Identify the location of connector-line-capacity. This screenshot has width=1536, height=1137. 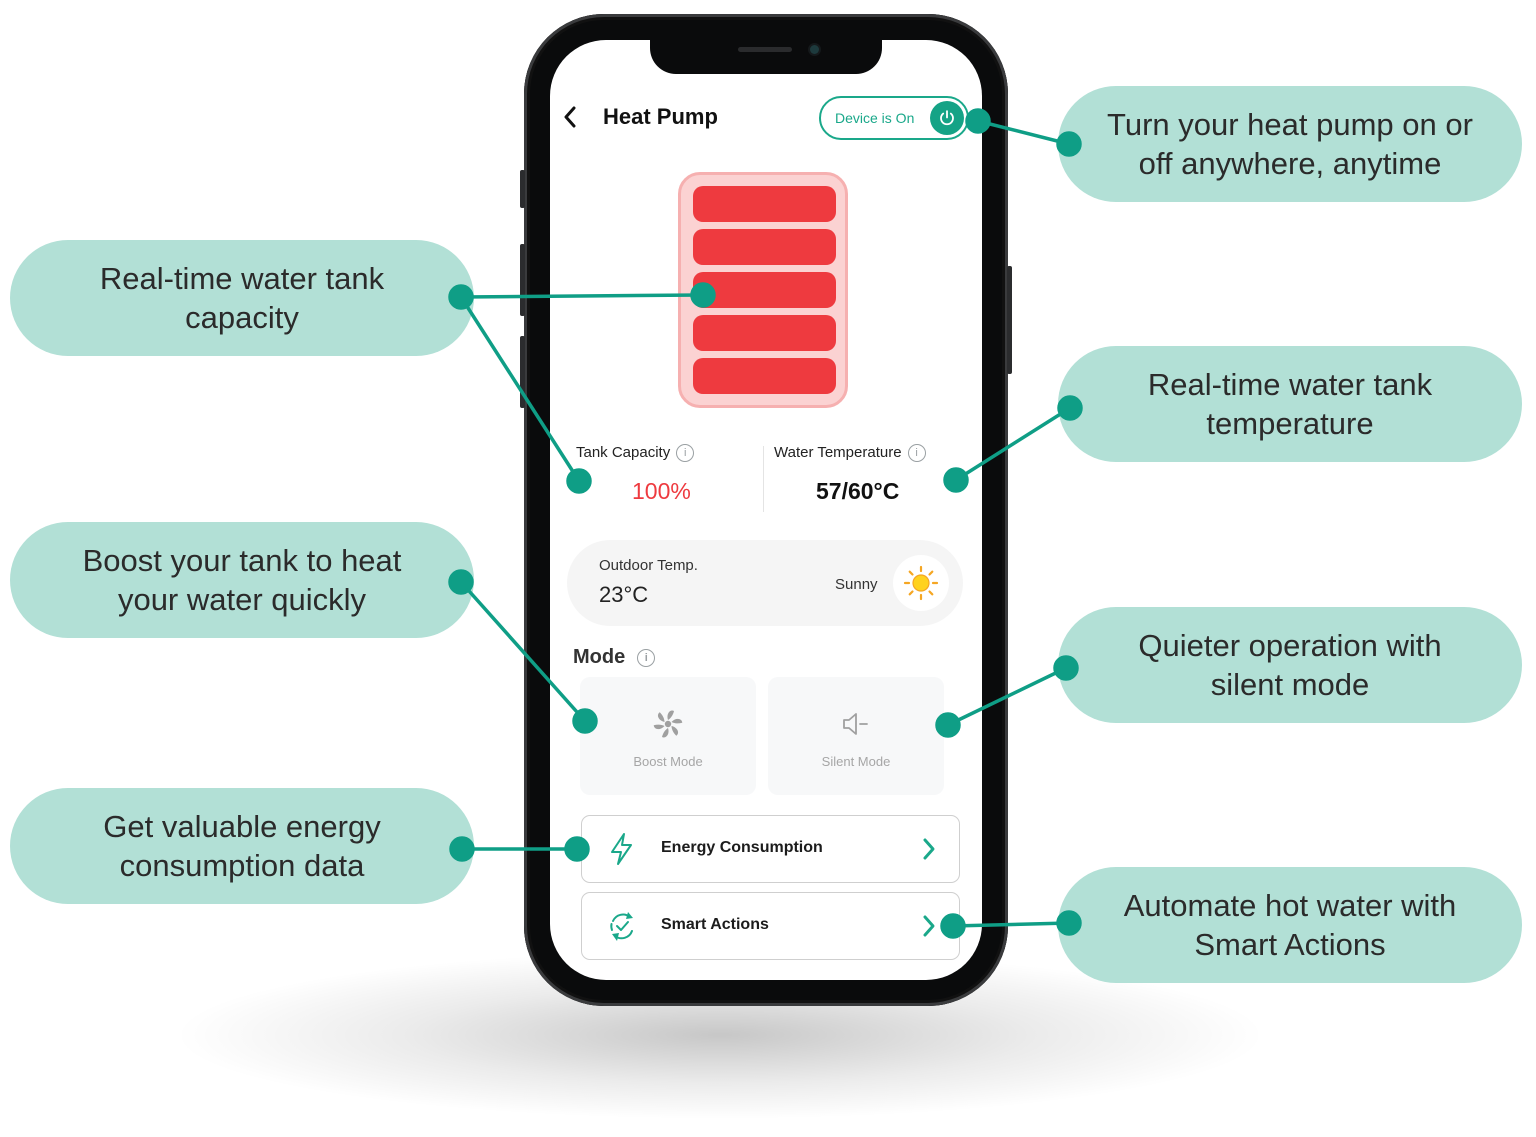
(520, 389).